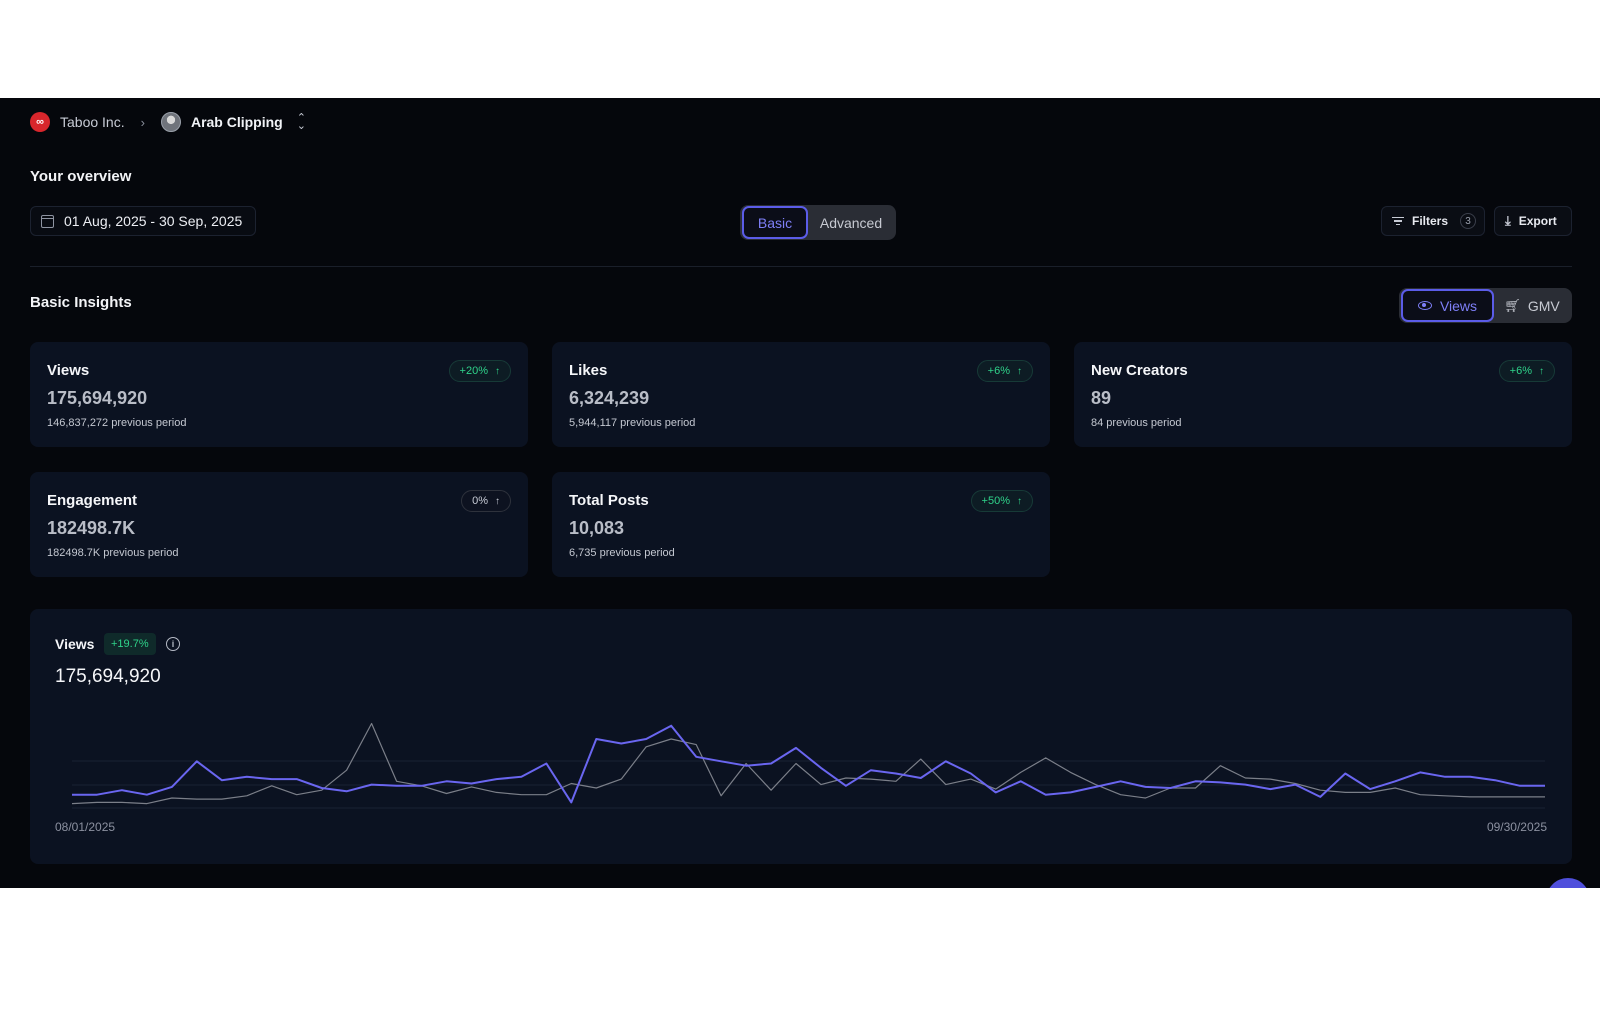 Image resolution: width=1600 pixels, height=1028 pixels. I want to click on breadcrumb-project: Arab Clipping, so click(237, 122).